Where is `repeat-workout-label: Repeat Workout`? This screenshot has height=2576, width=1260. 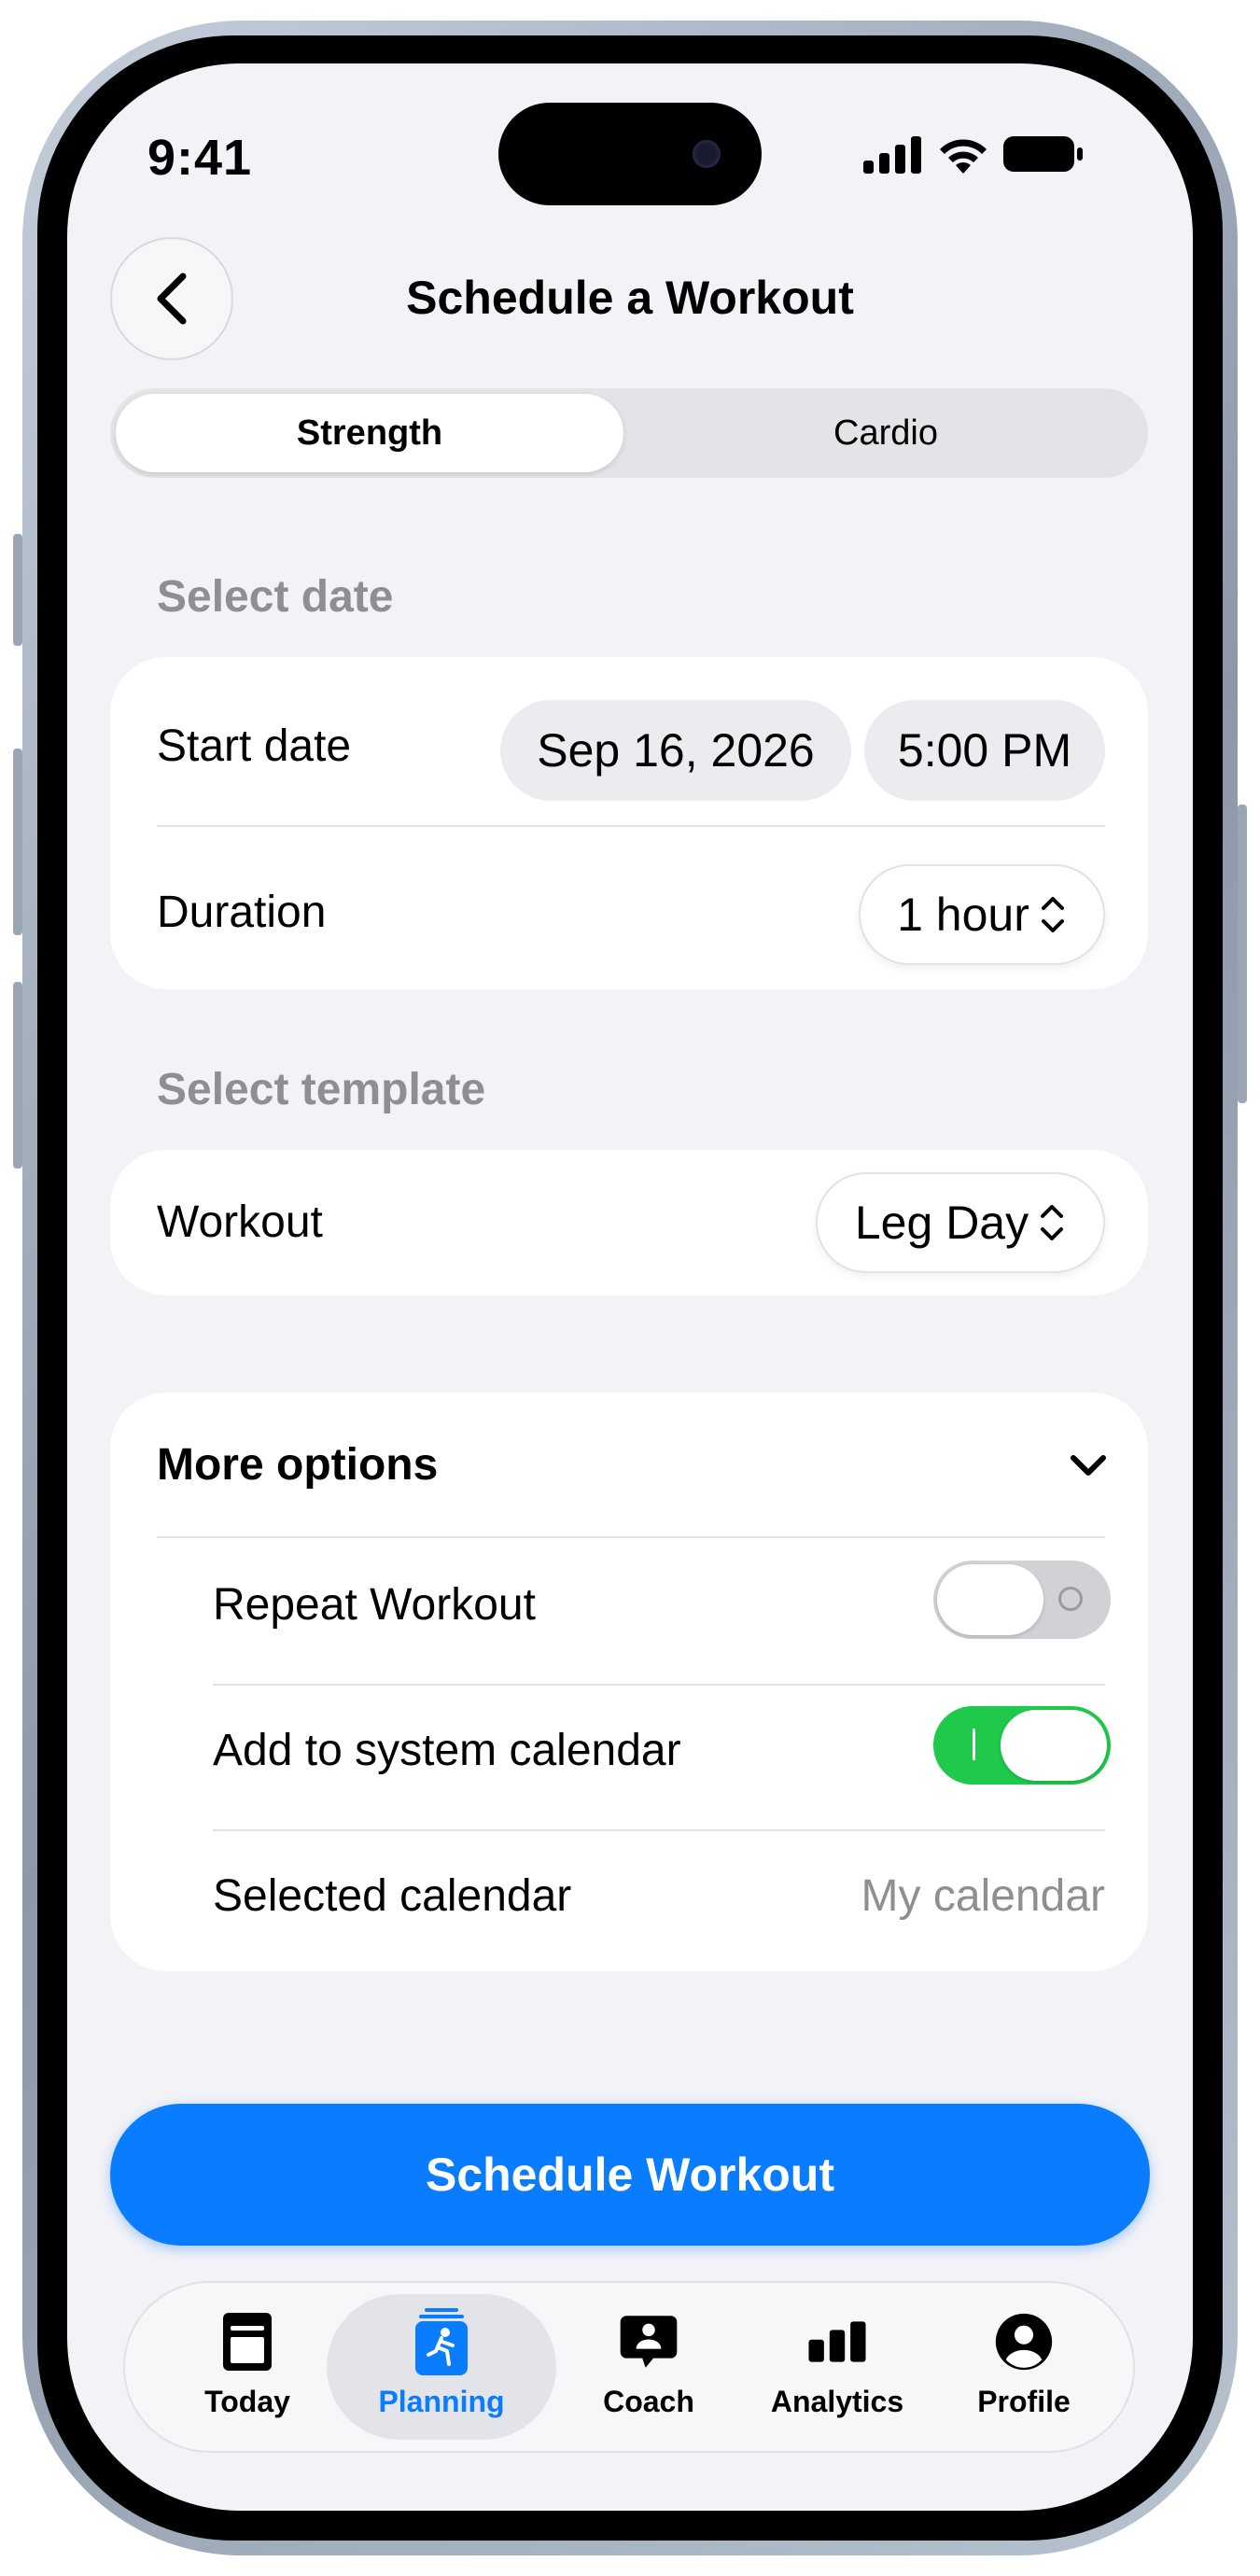
repeat-workout-label: Repeat Workout is located at coordinates (374, 1605).